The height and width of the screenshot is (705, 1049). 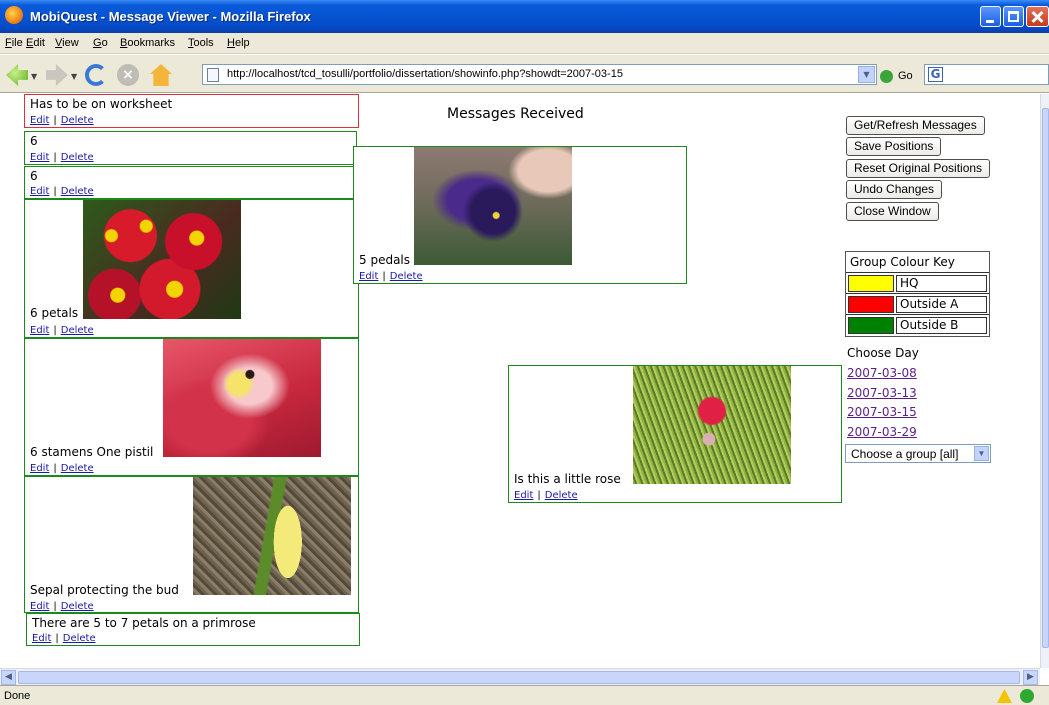 I want to click on reset-positions-button: Reset Original Positions, so click(x=918, y=168).